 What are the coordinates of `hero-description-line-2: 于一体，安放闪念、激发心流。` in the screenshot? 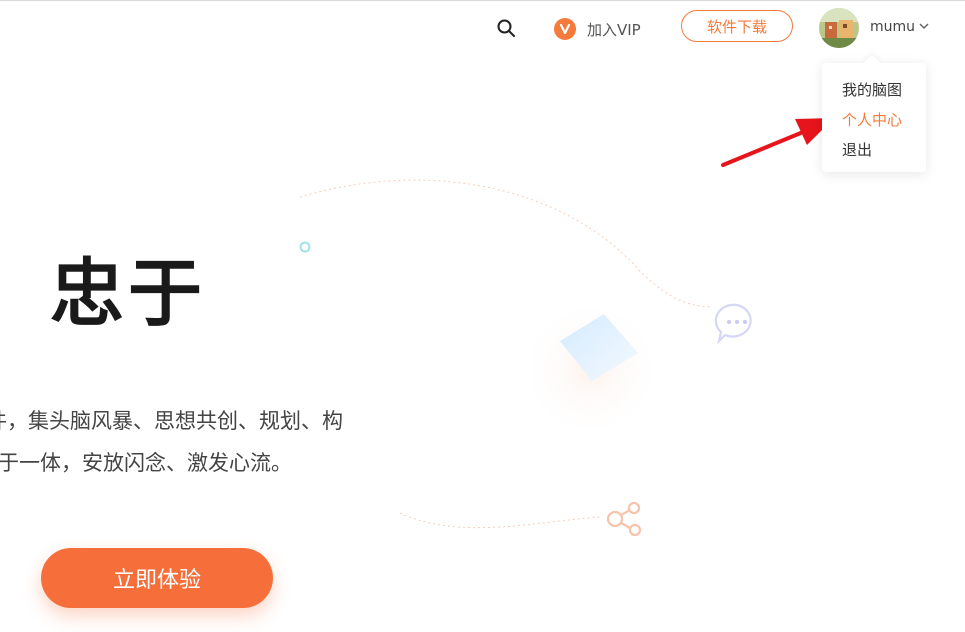 It's located at (146, 463).